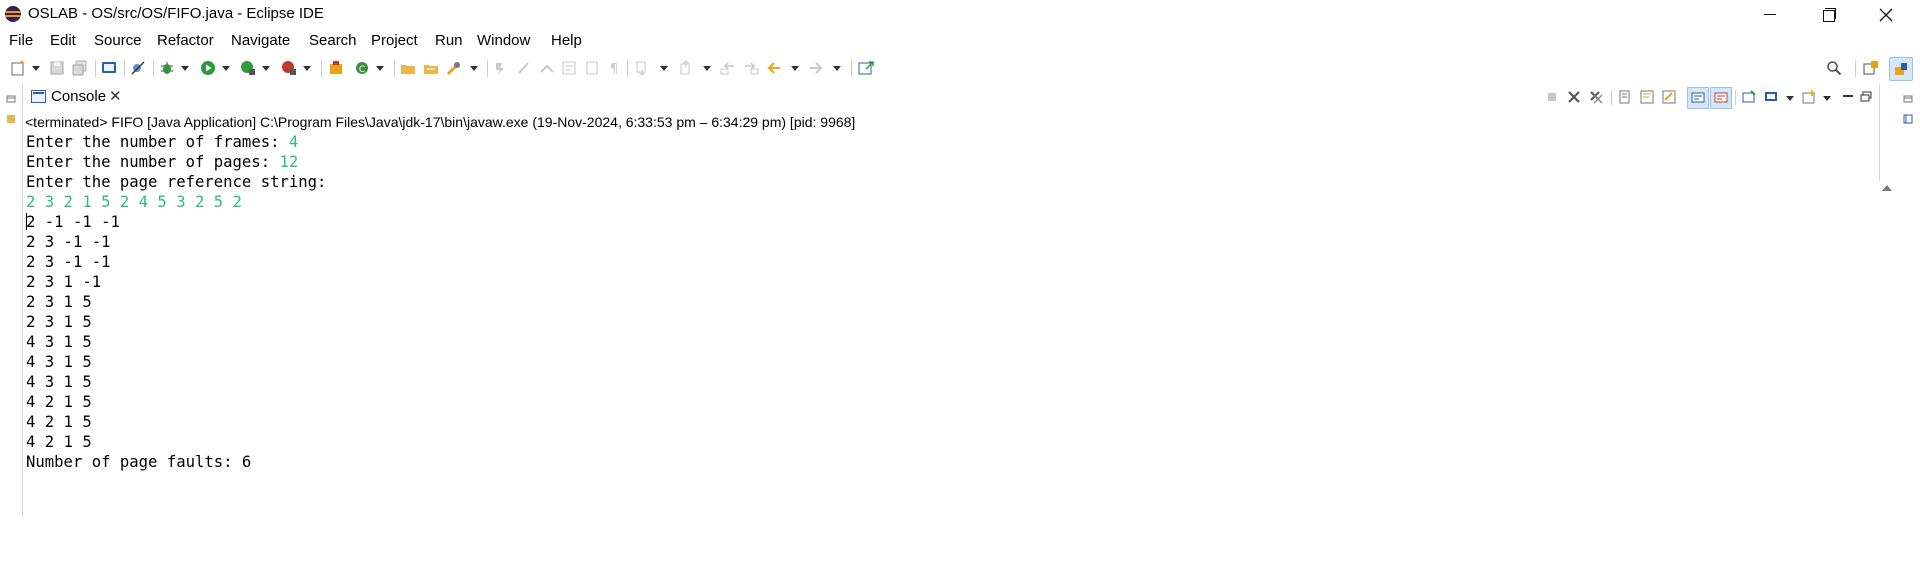  Describe the element at coordinates (21, 40) in the screenshot. I see `menu-file: File` at that location.